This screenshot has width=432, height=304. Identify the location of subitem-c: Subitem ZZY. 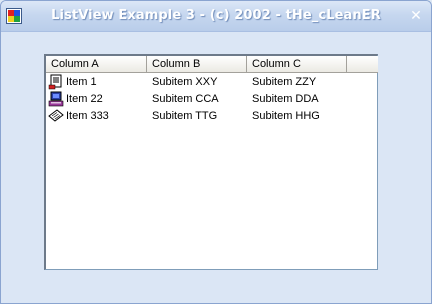
(284, 82).